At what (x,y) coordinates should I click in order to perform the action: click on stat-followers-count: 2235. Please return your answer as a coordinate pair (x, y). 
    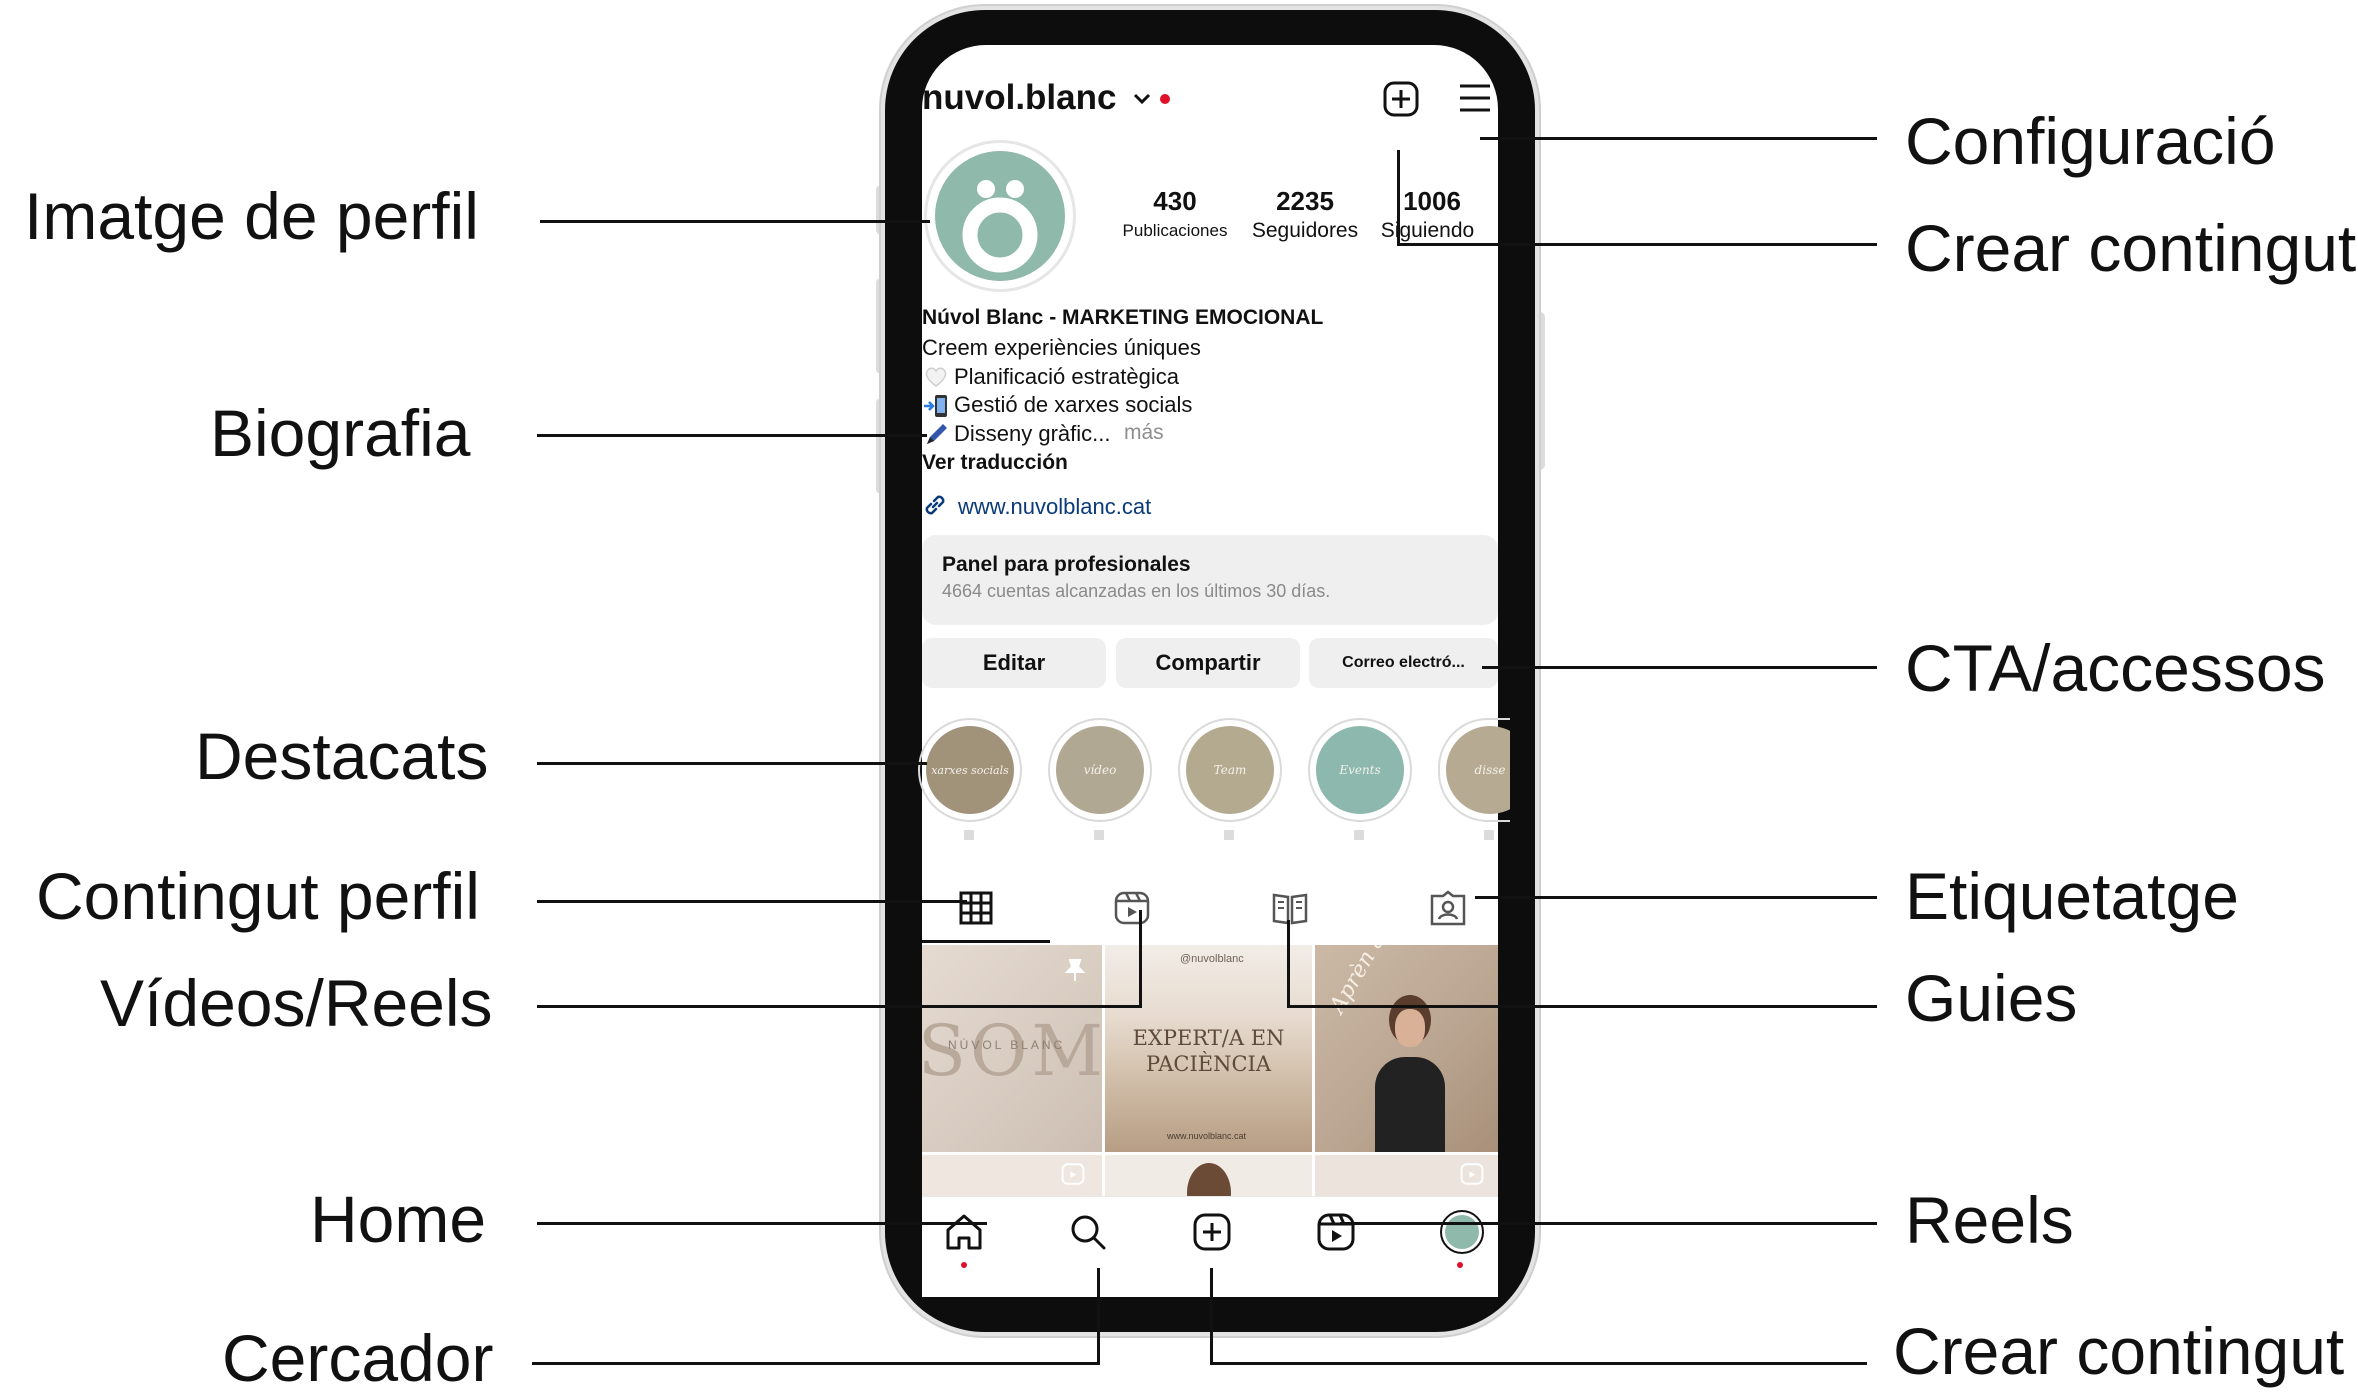
    Looking at the image, I should click on (1305, 201).